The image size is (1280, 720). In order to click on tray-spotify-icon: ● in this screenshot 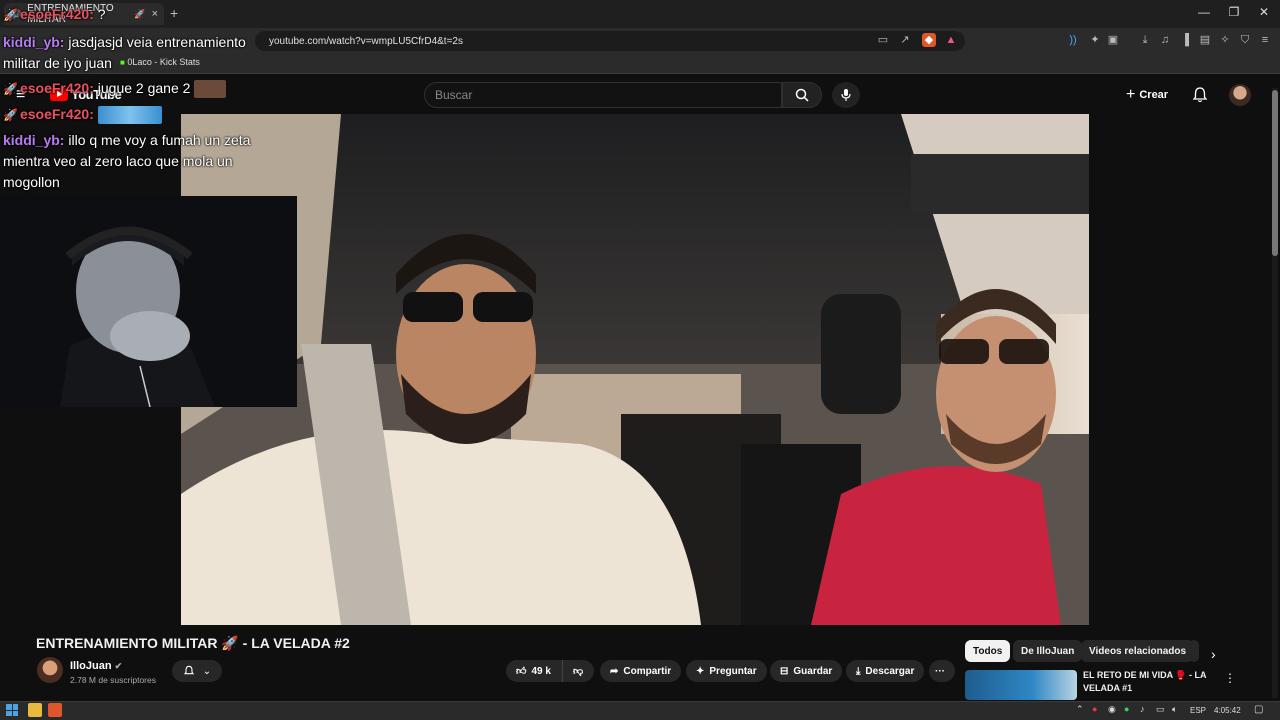, I will do `click(1126, 709)`.